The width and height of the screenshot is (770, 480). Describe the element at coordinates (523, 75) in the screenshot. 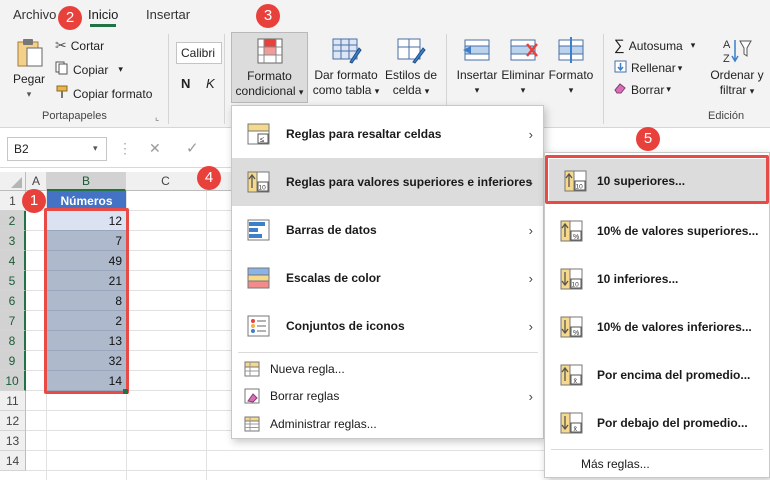

I see `delete-cells-label: Eliminar` at that location.